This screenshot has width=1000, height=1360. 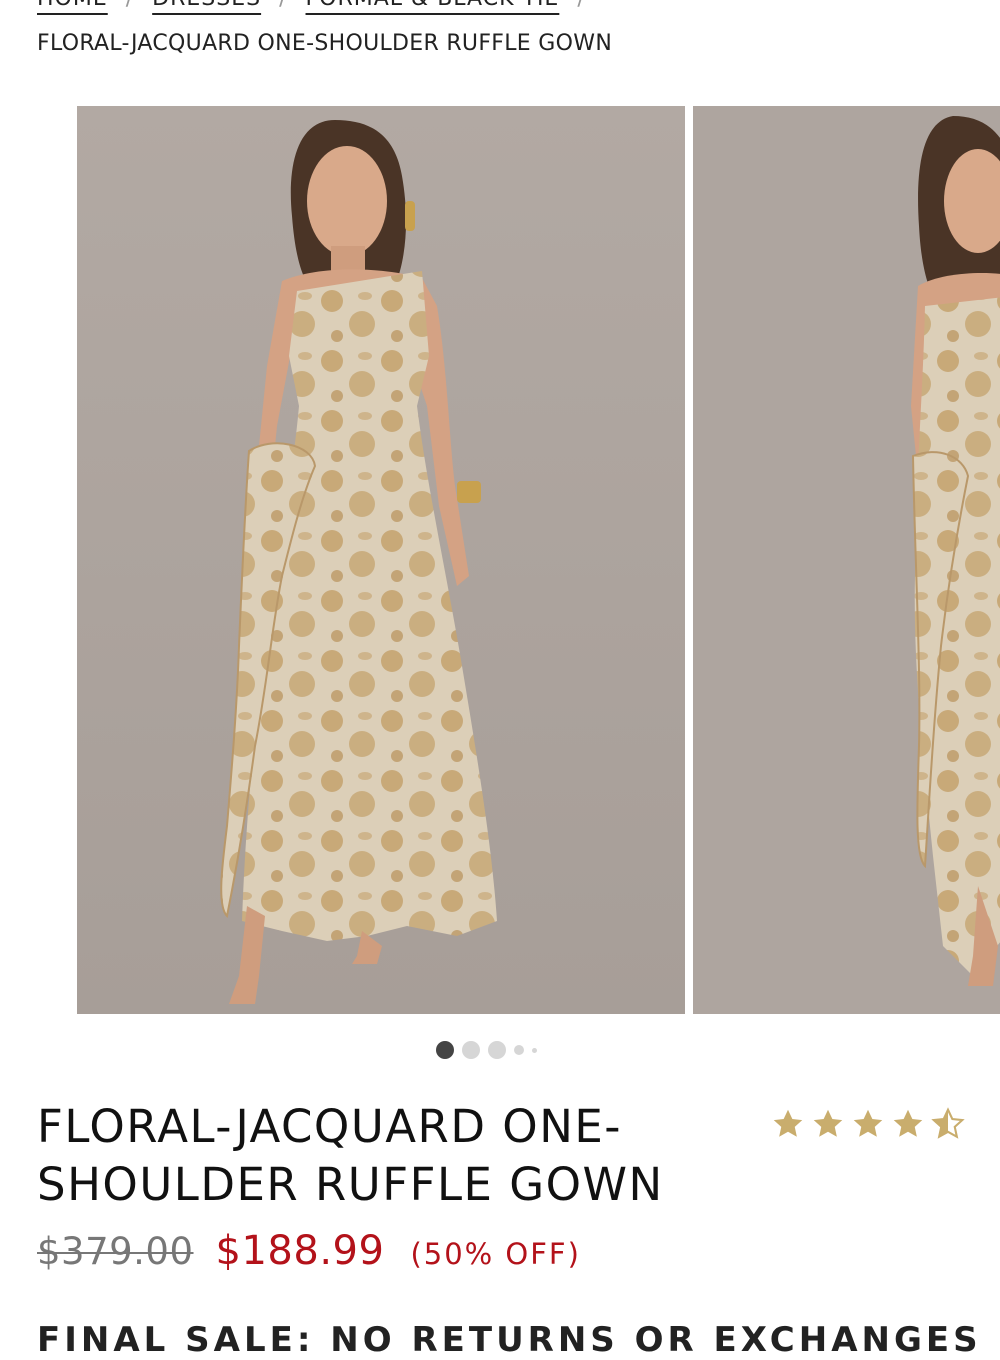 I want to click on product-title: FLORAL-JACQUARD ONE-SHOULDER RUFFLE GOWN, so click(x=350, y=1155).